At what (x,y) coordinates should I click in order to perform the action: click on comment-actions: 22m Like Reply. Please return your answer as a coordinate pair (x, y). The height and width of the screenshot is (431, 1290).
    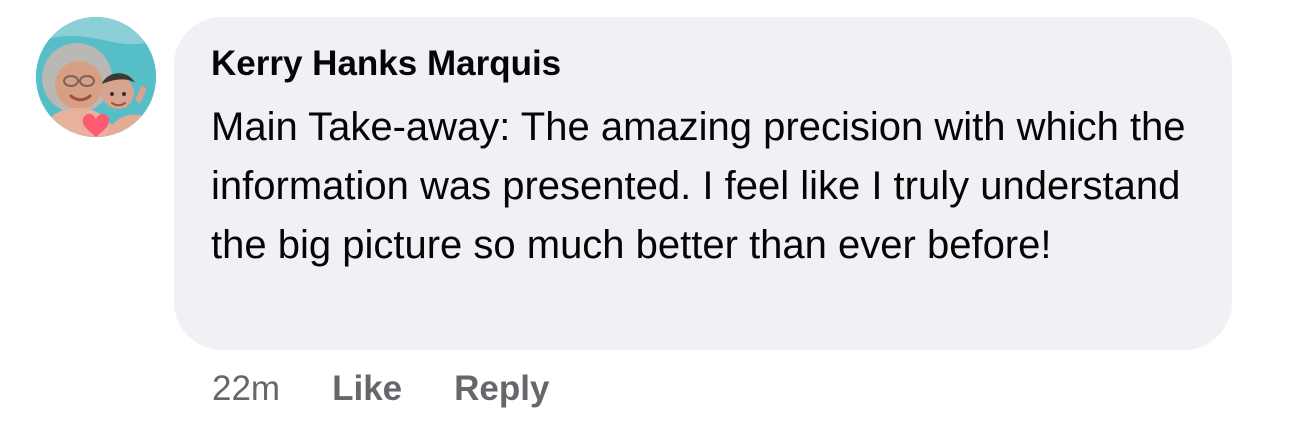
    Looking at the image, I should click on (380, 389).